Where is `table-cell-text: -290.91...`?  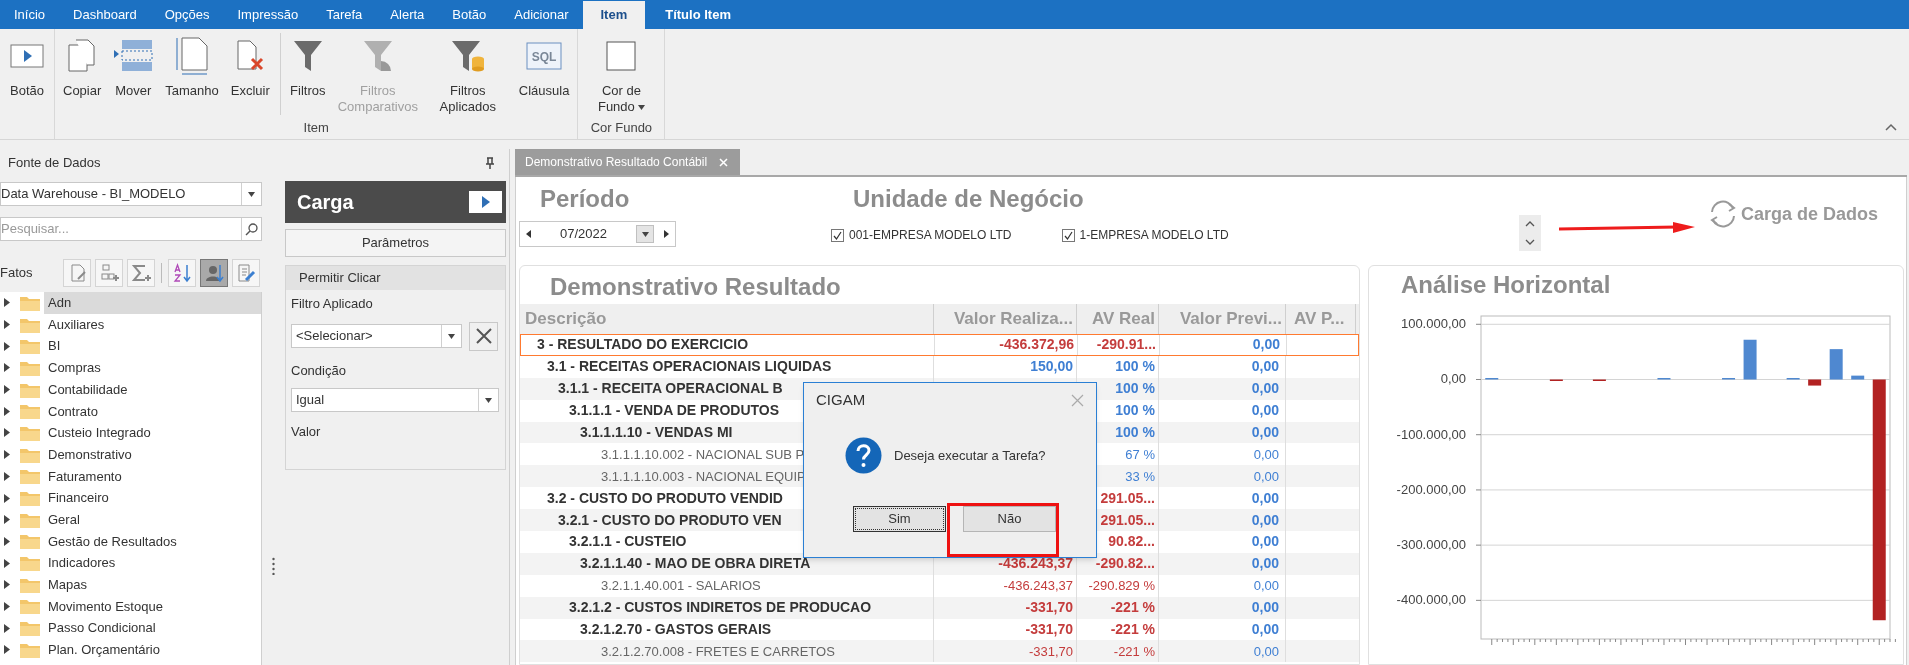 table-cell-text: -290.91... is located at coordinates (1126, 345).